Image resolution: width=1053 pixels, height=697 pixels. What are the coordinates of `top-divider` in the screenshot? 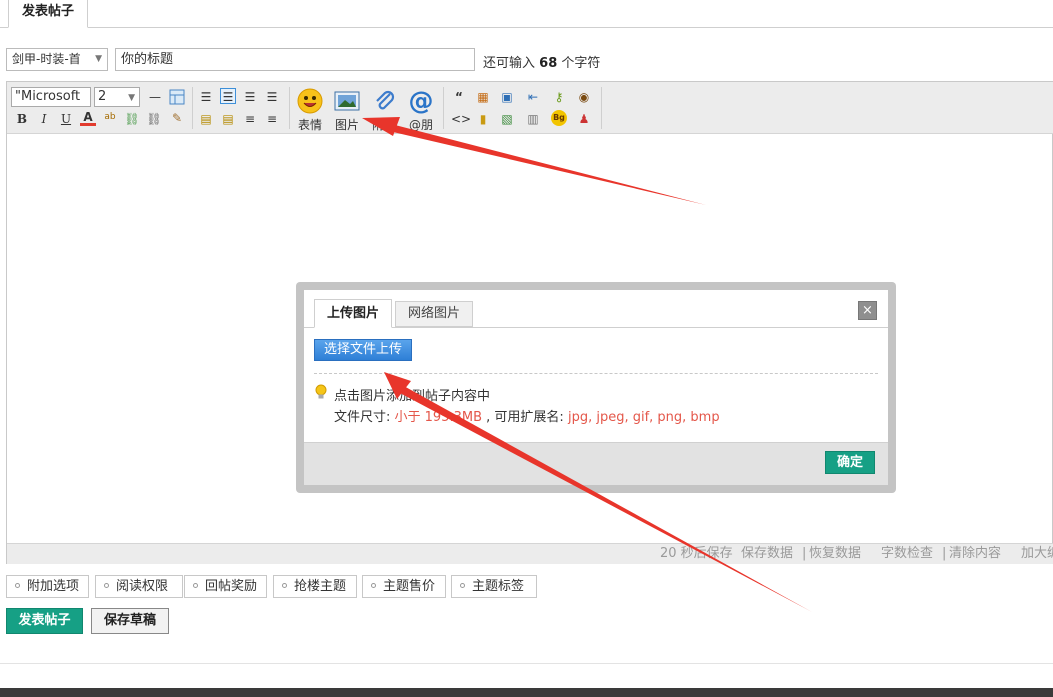 It's located at (526, 27).